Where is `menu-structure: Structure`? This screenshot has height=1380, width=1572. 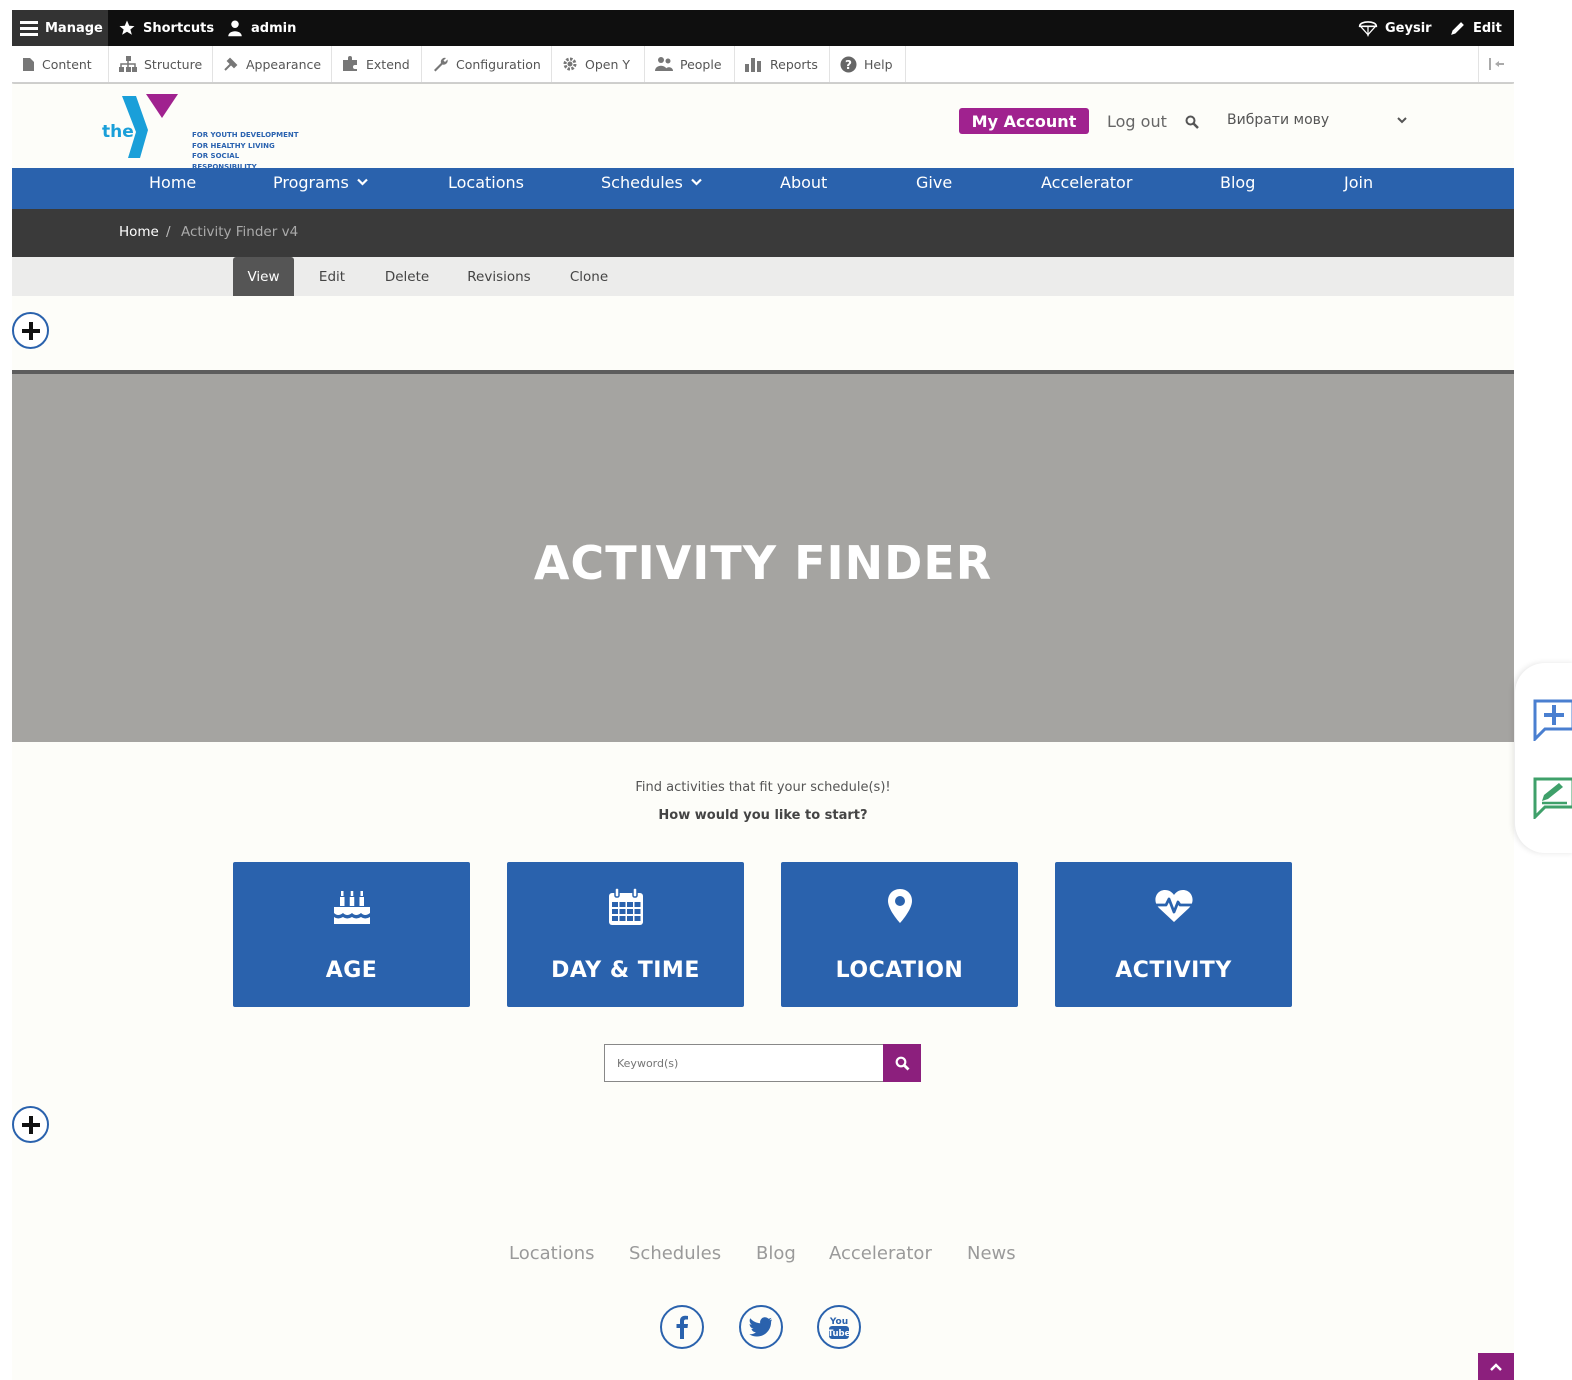
menu-structure: Structure is located at coordinates (161, 64).